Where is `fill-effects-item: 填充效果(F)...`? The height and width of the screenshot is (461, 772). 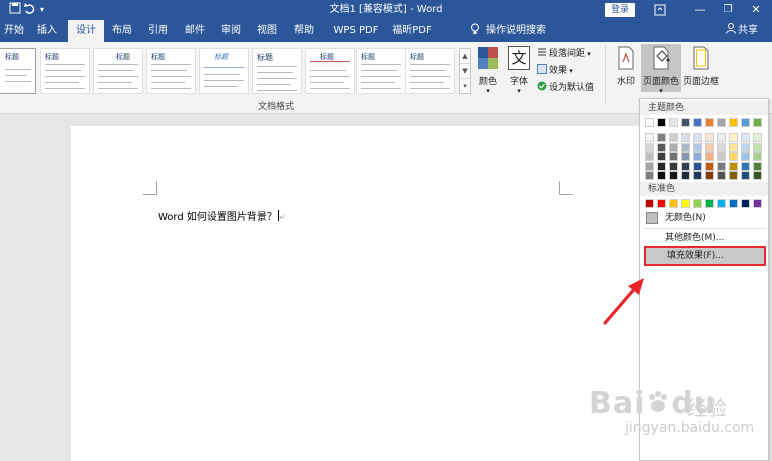 fill-effects-item: 填充效果(F)... is located at coordinates (705, 256).